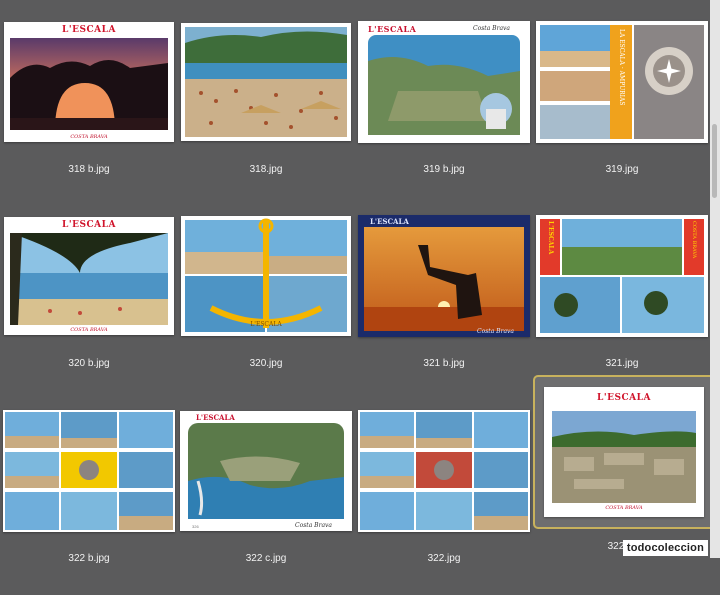 Image resolution: width=720 pixels, height=595 pixels. I want to click on postcard-pine-bay: L'ESCALA COSTA BRAVA, so click(89, 276).